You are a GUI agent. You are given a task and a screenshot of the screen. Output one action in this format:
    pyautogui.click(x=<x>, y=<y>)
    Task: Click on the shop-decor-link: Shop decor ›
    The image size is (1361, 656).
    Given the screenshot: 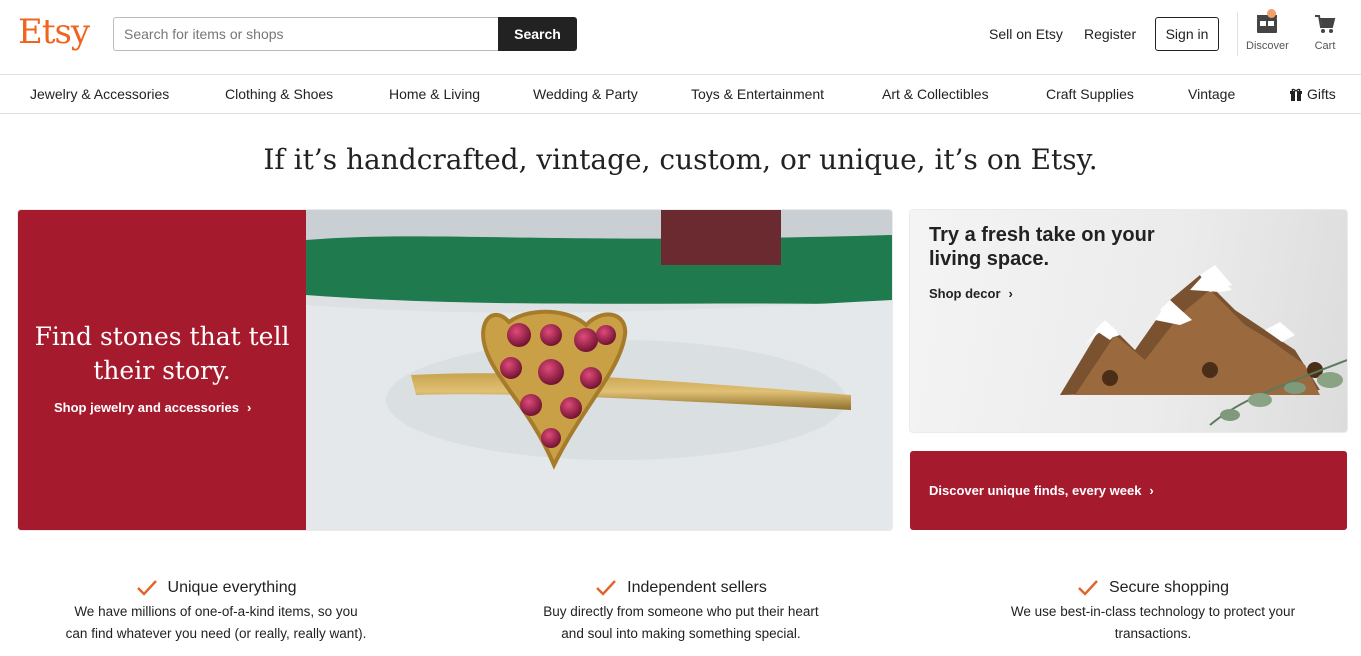 What is the action you would take?
    pyautogui.click(x=971, y=293)
    